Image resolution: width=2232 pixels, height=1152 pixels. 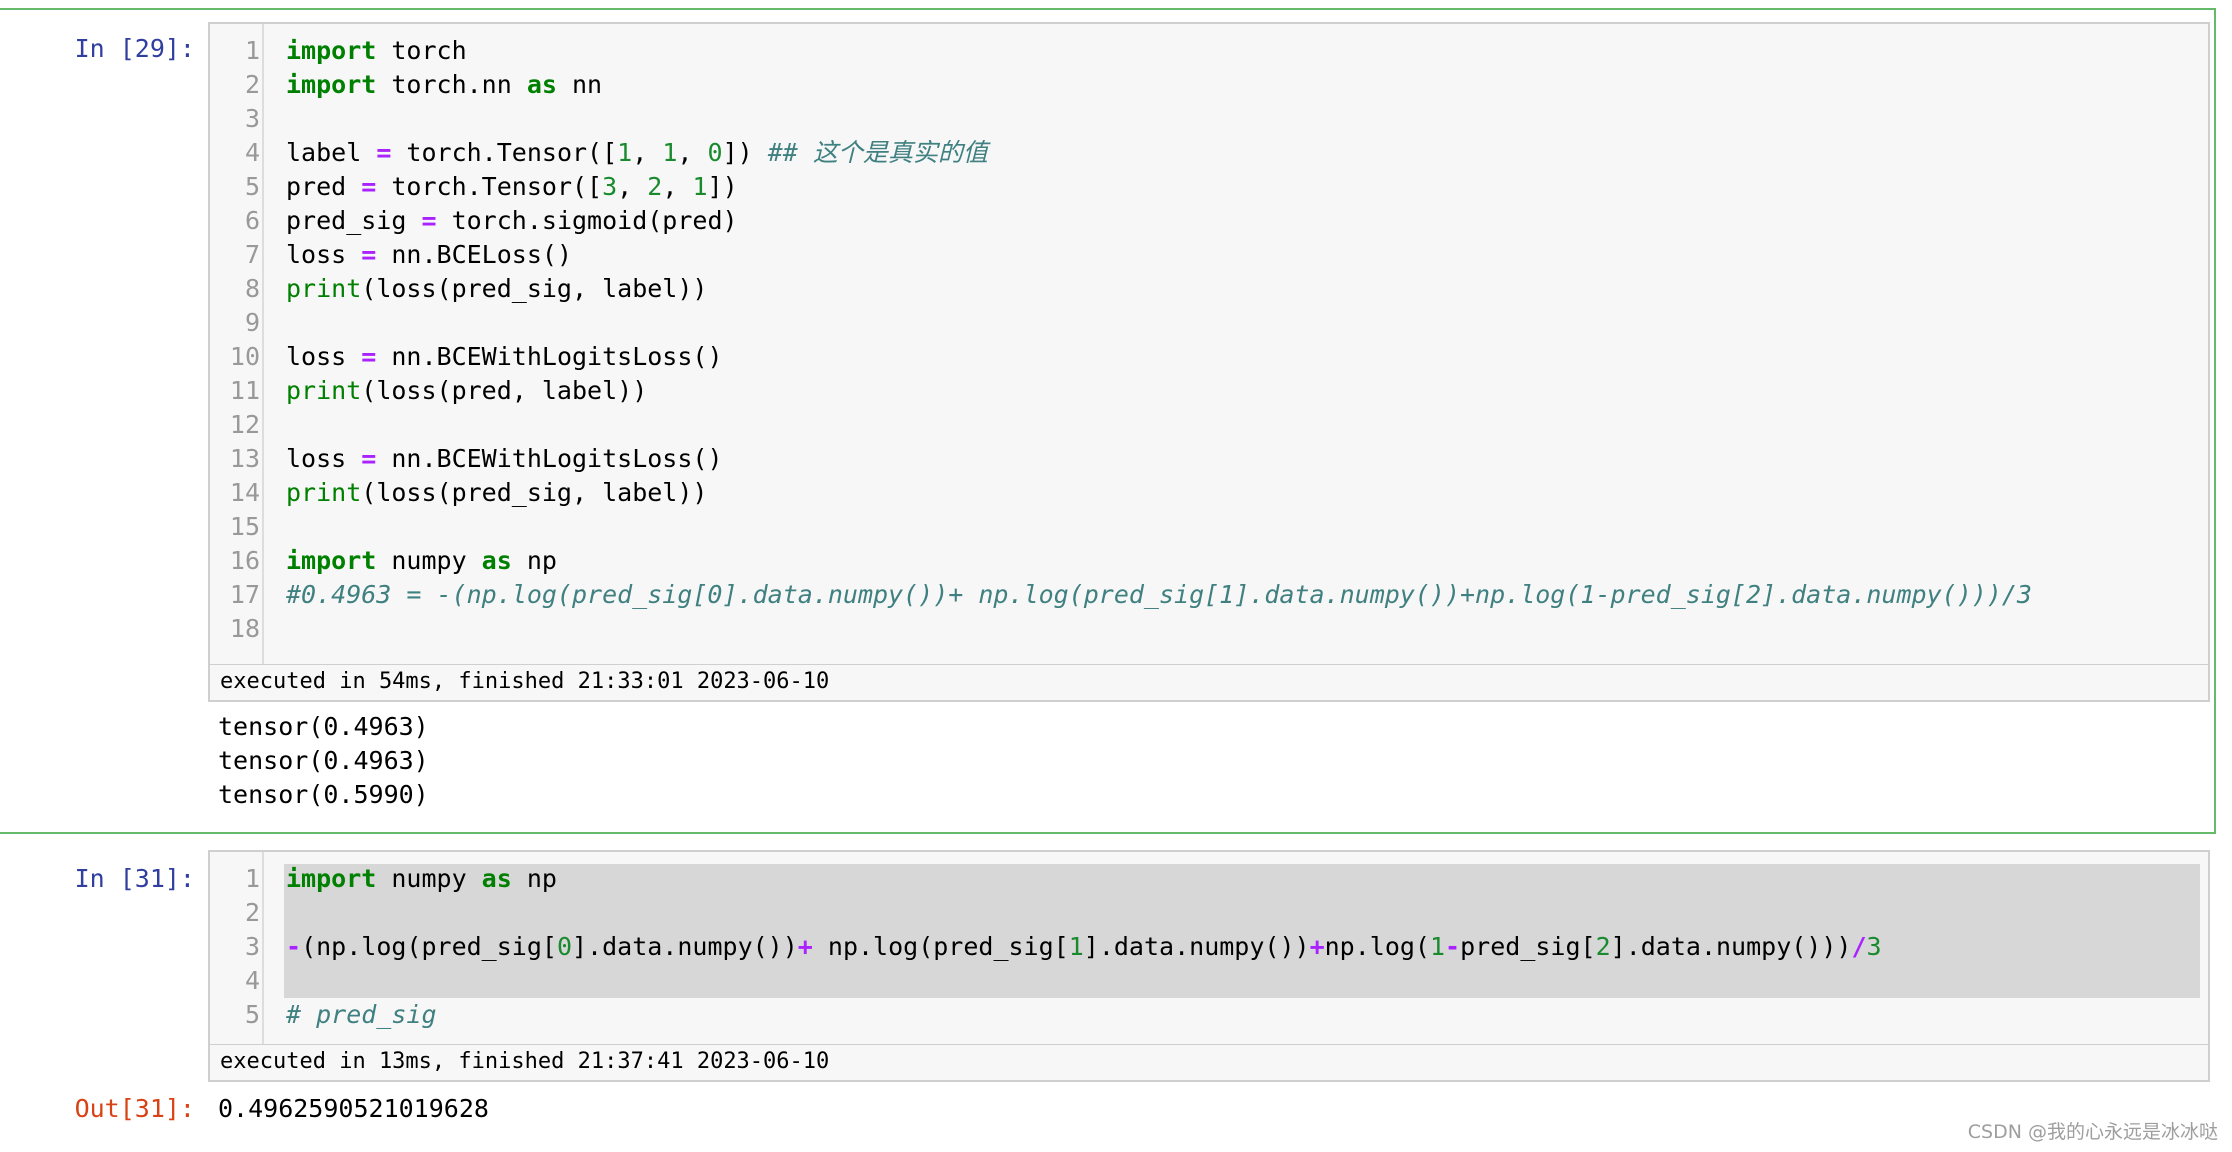 I want to click on code-line: 18, so click(x=1209, y=629).